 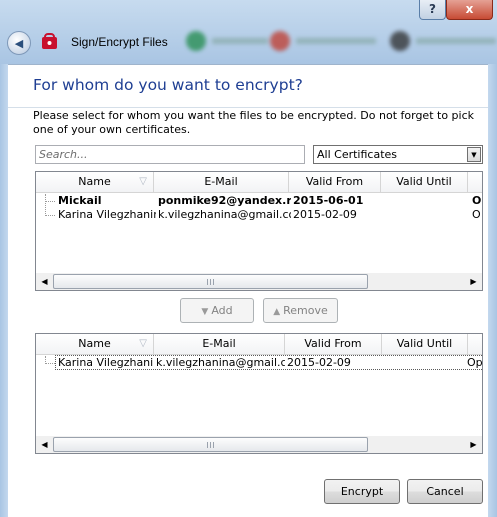 I want to click on cell-extra: Op, so click(x=475, y=362).